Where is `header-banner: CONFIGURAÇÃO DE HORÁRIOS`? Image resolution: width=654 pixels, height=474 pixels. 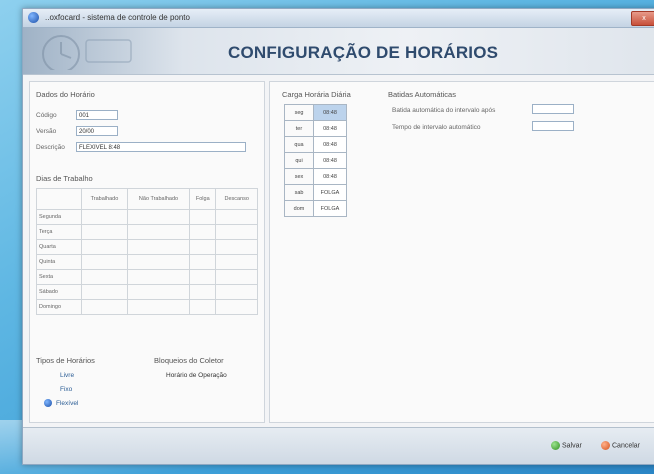
header-banner: CONFIGURAÇÃO DE HORÁRIOS is located at coordinates (338, 51).